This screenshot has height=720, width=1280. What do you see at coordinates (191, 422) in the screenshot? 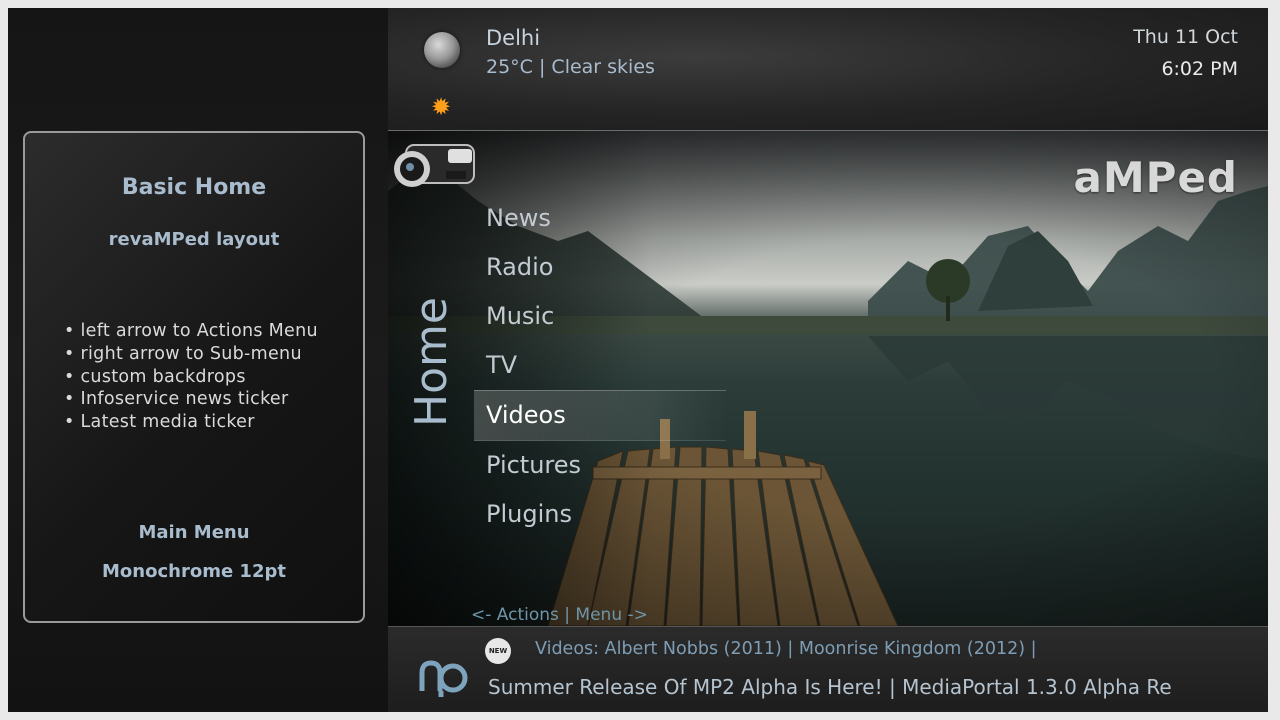
I see `feature-item: Latest media ticker` at bounding box center [191, 422].